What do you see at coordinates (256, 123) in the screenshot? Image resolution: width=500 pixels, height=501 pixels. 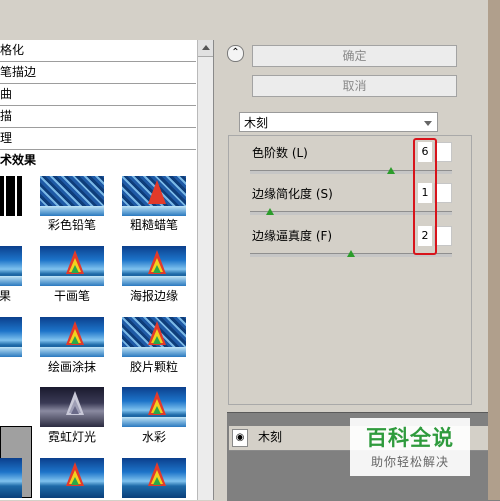 I see `filter-select-value: 木刻` at bounding box center [256, 123].